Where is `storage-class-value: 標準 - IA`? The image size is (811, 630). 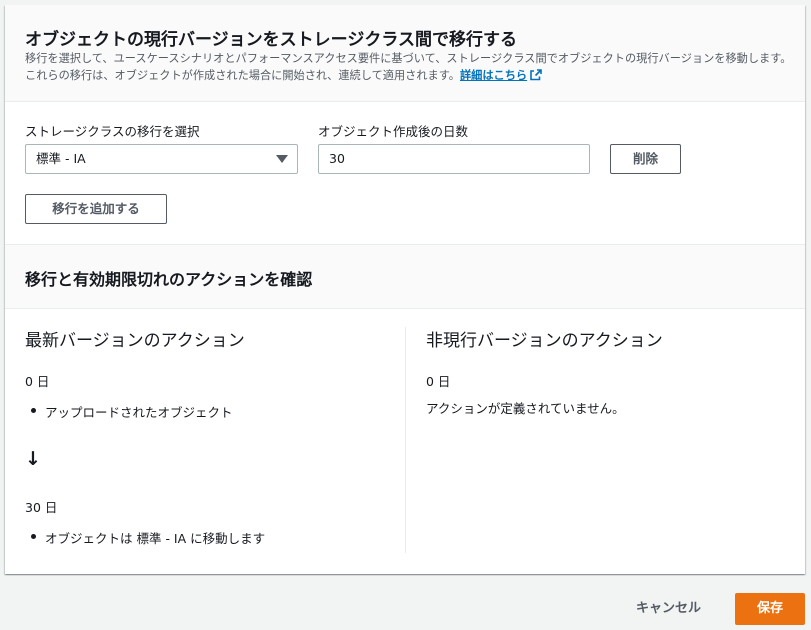
storage-class-value: 標準 - IA is located at coordinates (61, 158).